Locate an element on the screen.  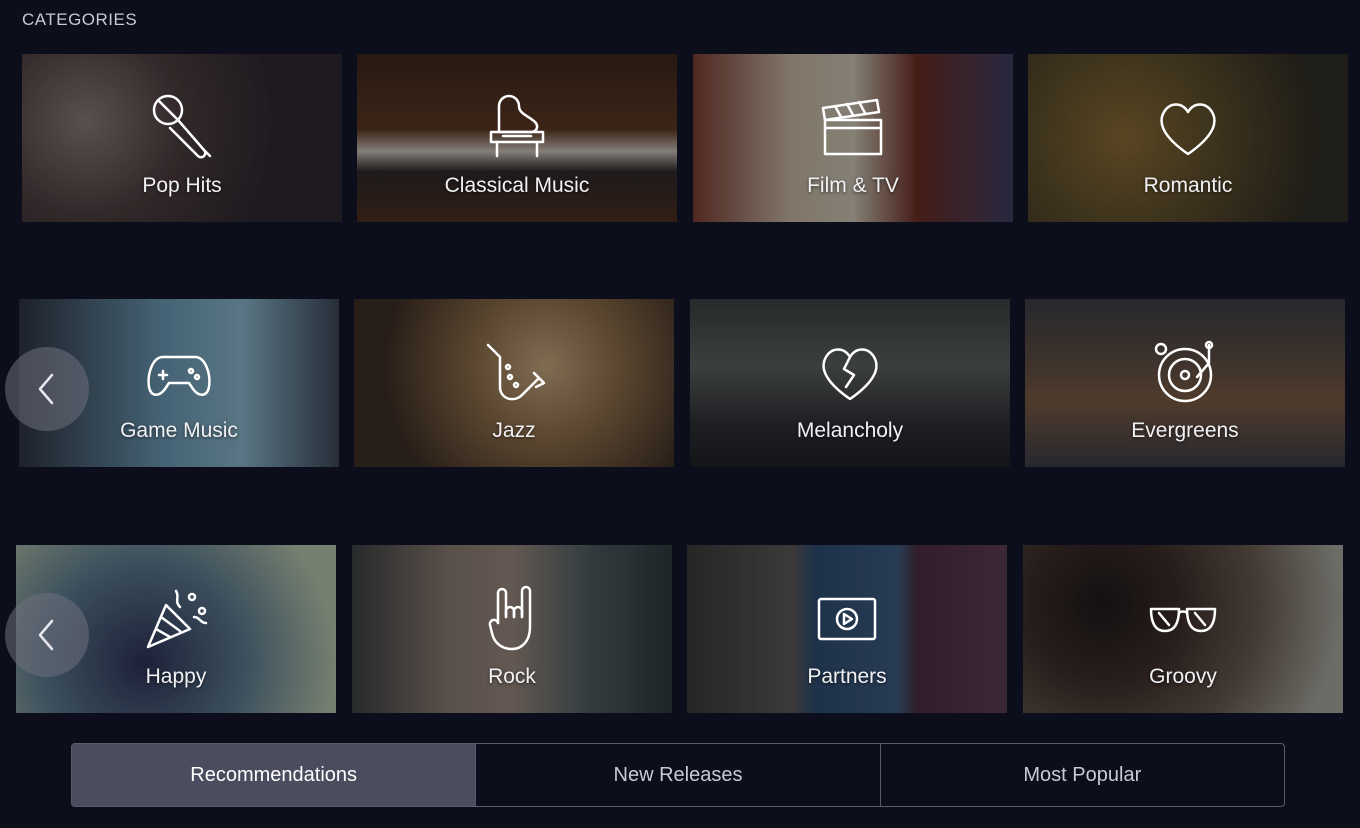
category-tile-rock: Rock is located at coordinates (512, 629).